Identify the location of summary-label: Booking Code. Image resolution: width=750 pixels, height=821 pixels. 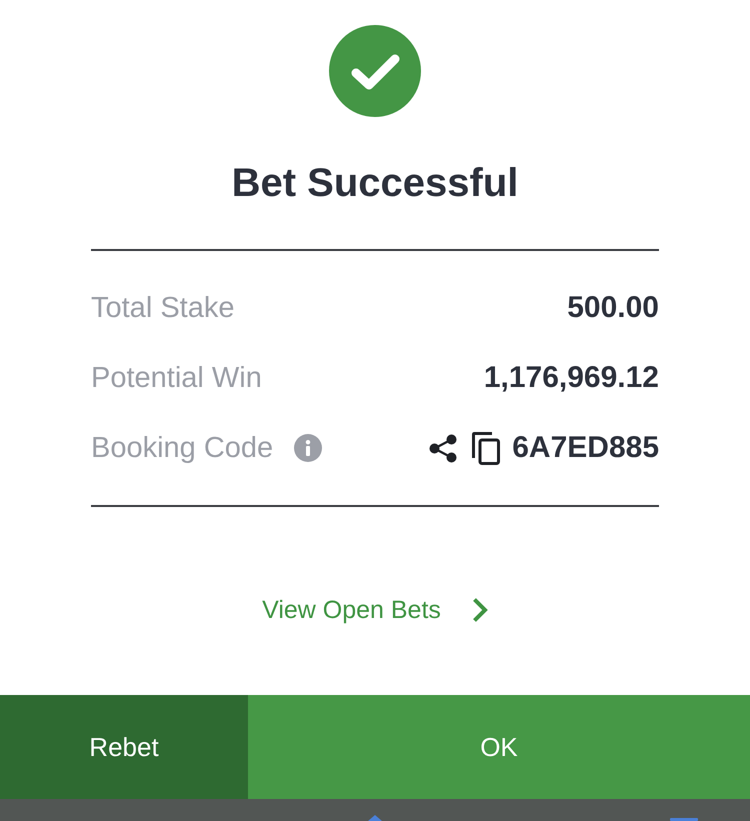
(182, 448).